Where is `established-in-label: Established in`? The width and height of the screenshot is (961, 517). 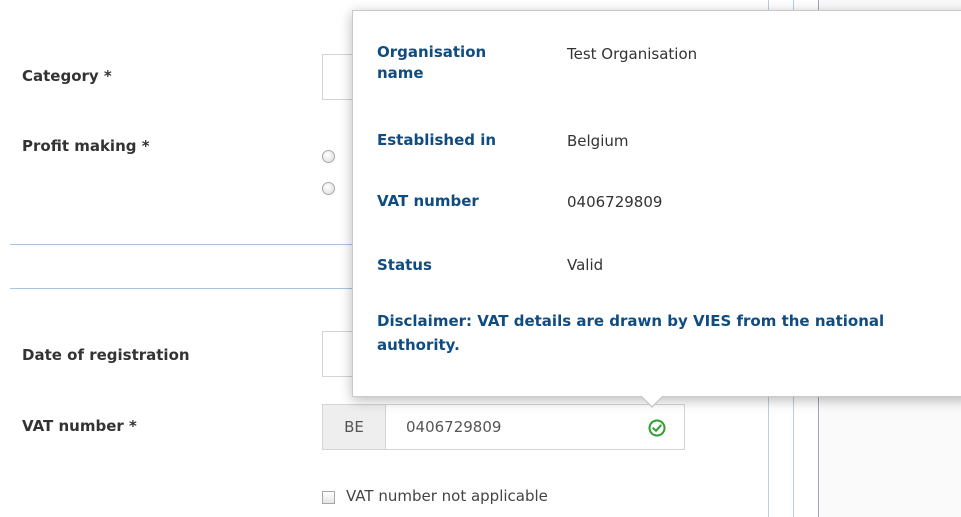
established-in-label: Established in is located at coordinates (437, 140).